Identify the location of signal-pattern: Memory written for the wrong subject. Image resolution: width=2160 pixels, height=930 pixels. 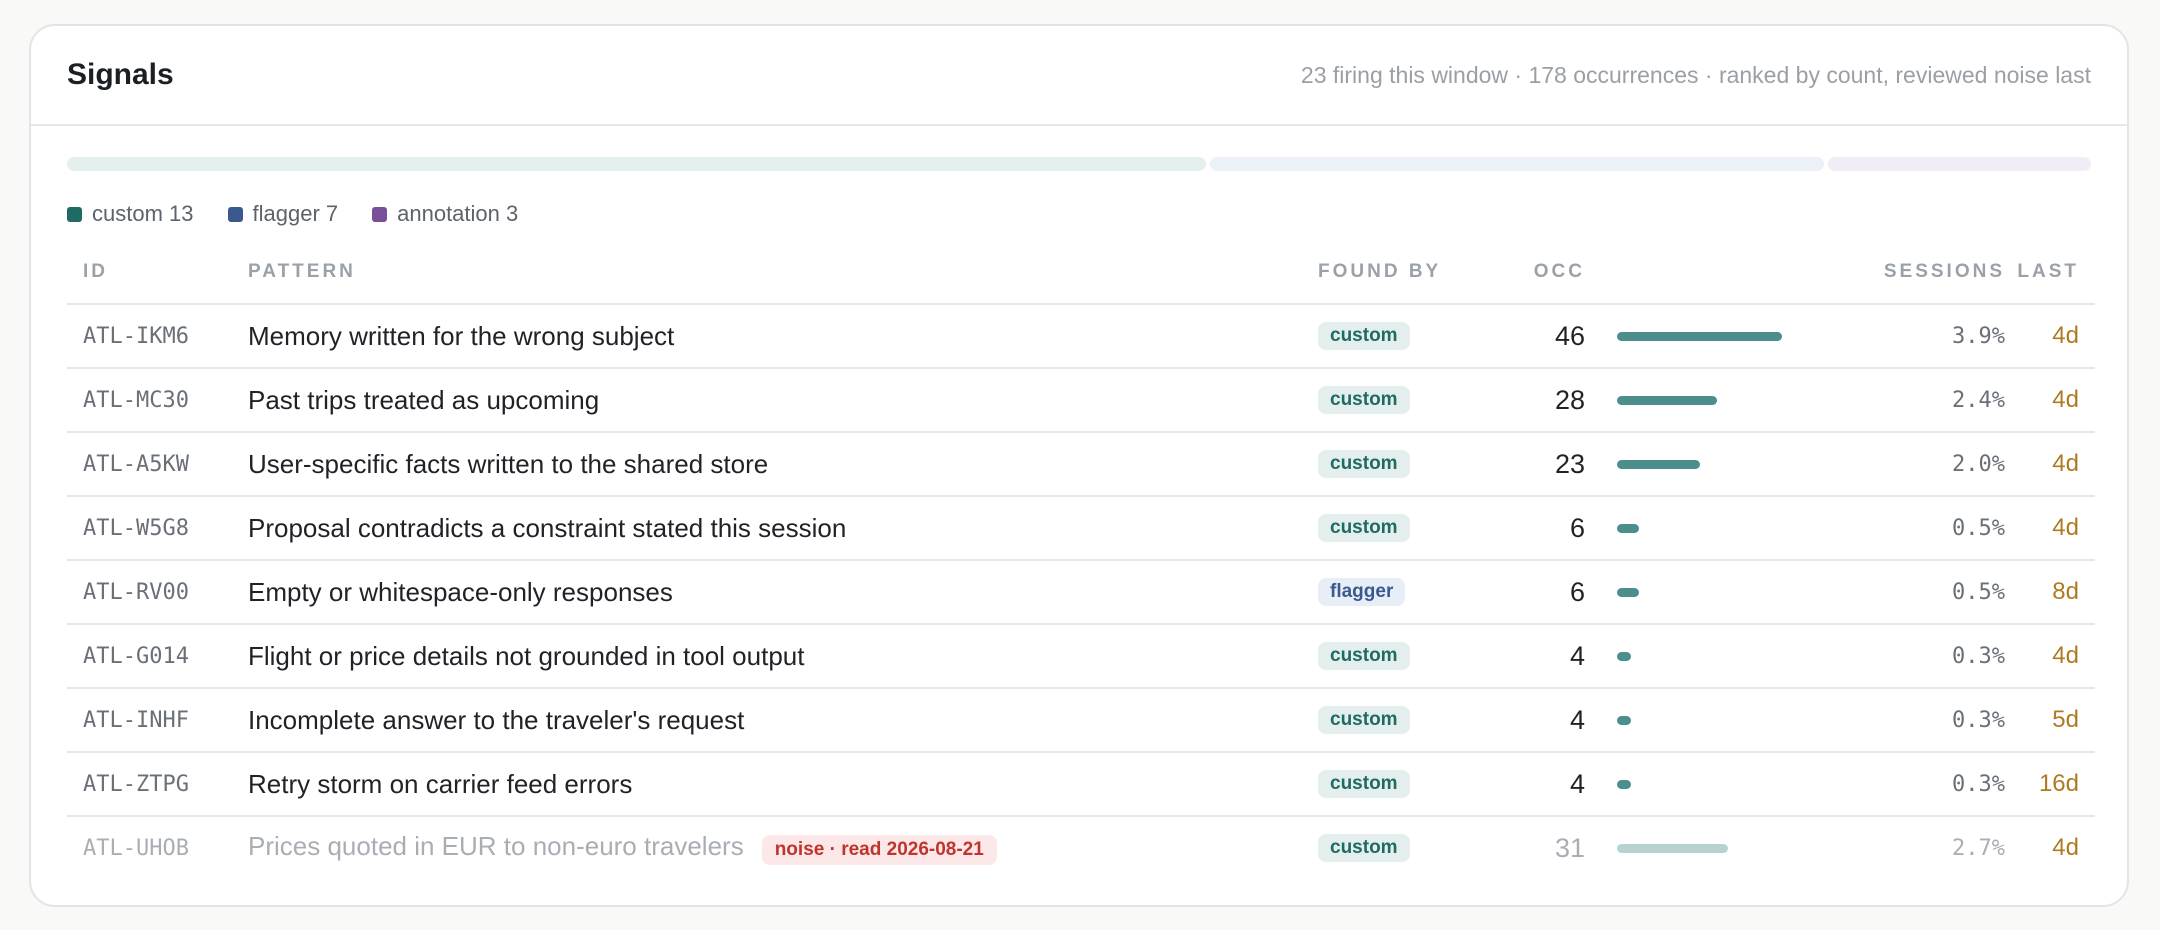
(461, 336).